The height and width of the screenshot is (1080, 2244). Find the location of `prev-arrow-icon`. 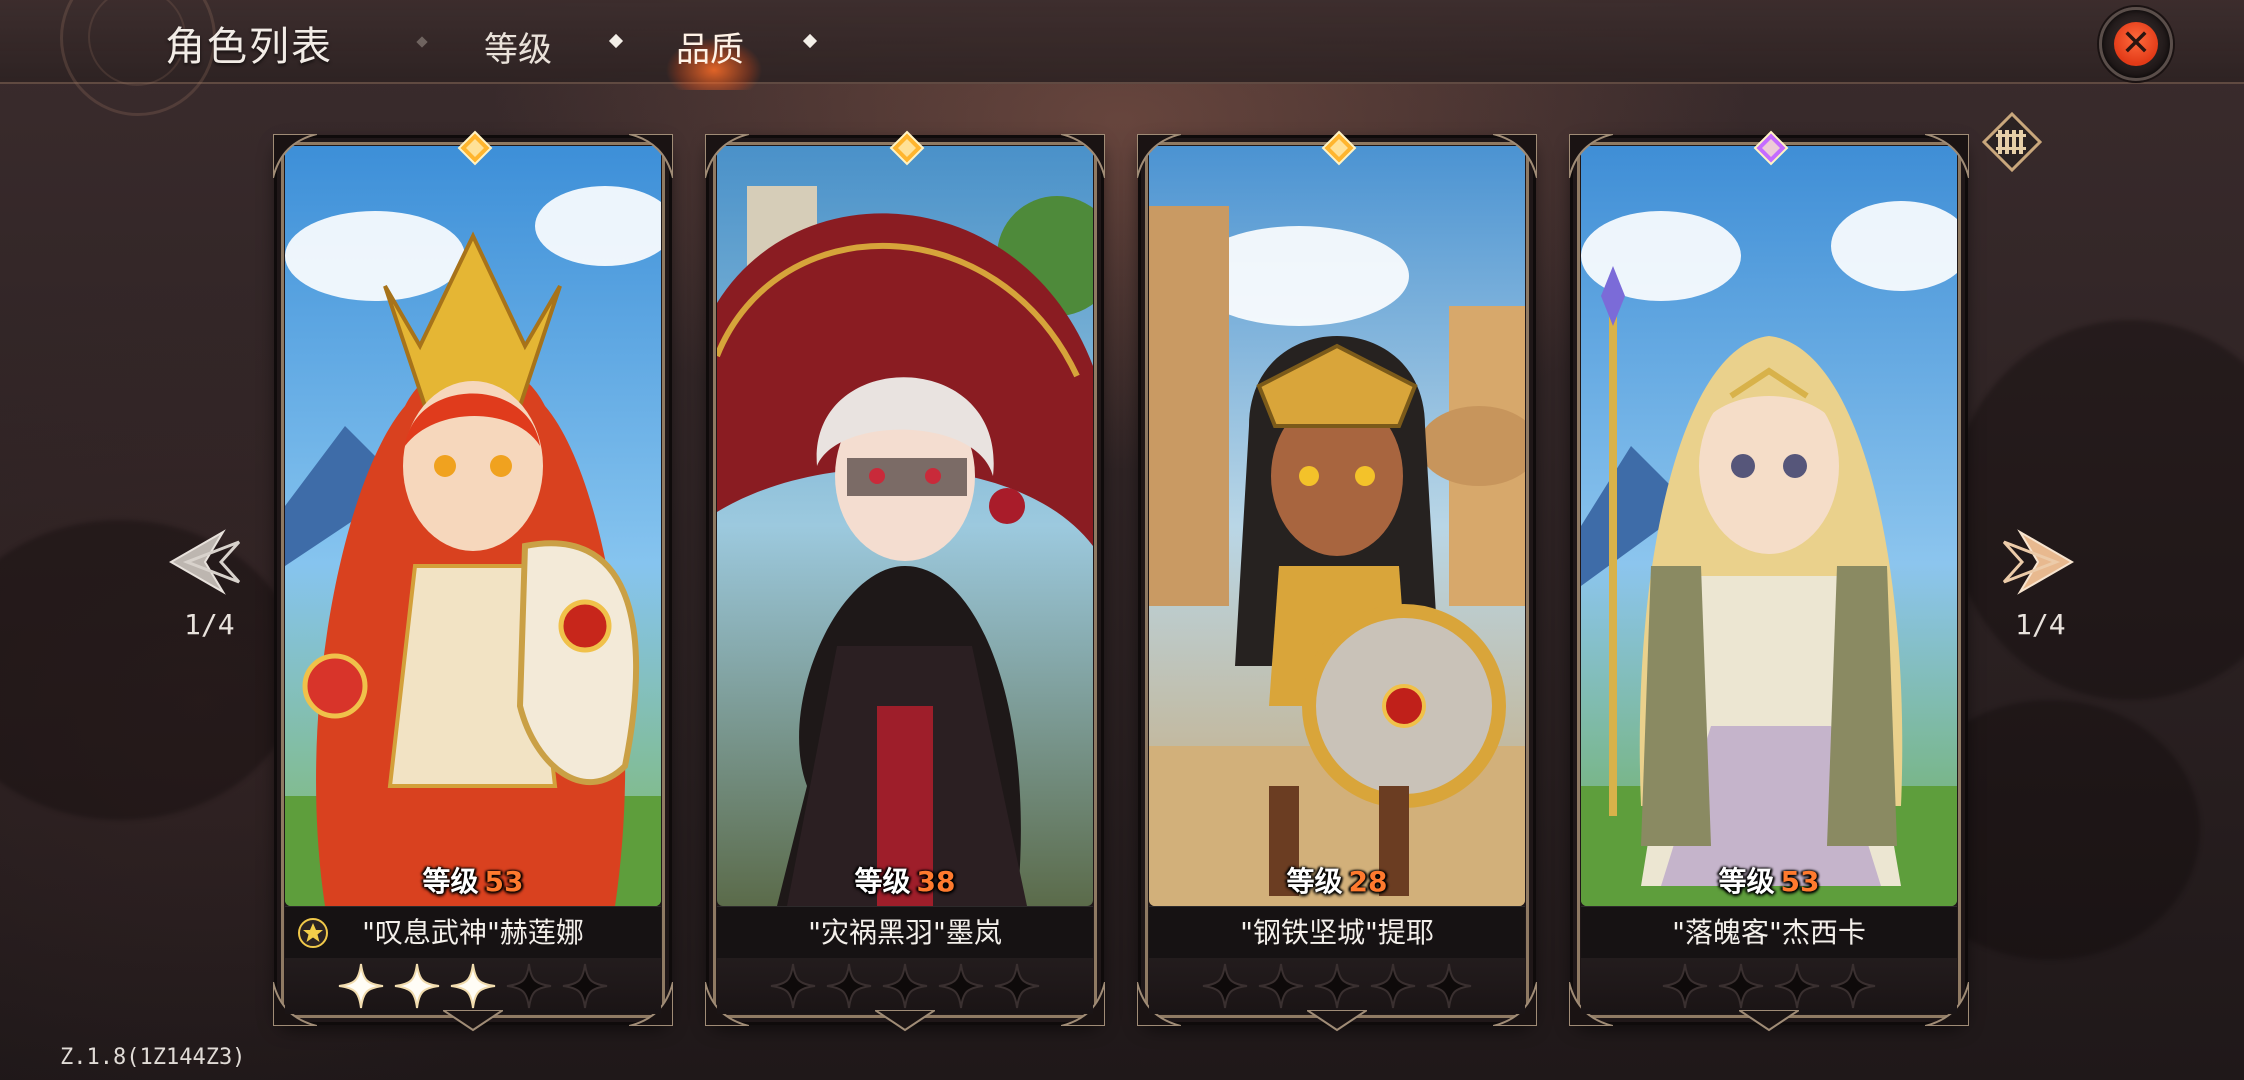

prev-arrow-icon is located at coordinates (204, 562).